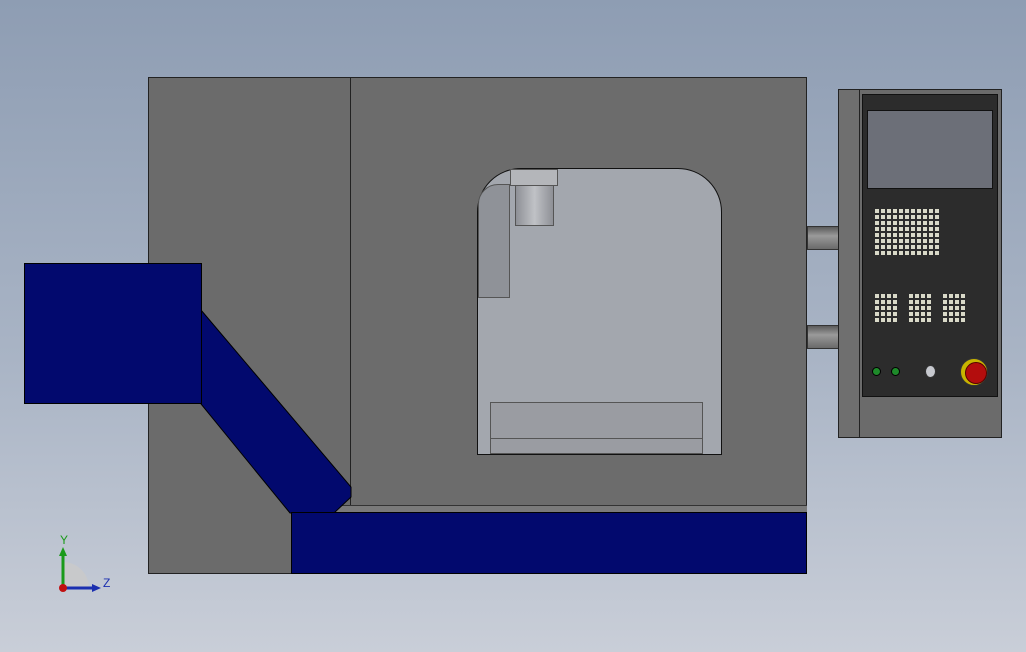 The height and width of the screenshot is (652, 1026). I want to click on keypad-right, so click(954, 308).